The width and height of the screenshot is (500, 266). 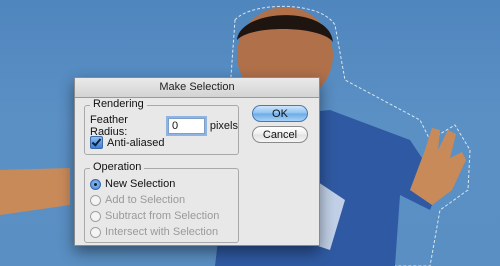 What do you see at coordinates (136, 142) in the screenshot?
I see `anti-aliased-label: Anti-aliased` at bounding box center [136, 142].